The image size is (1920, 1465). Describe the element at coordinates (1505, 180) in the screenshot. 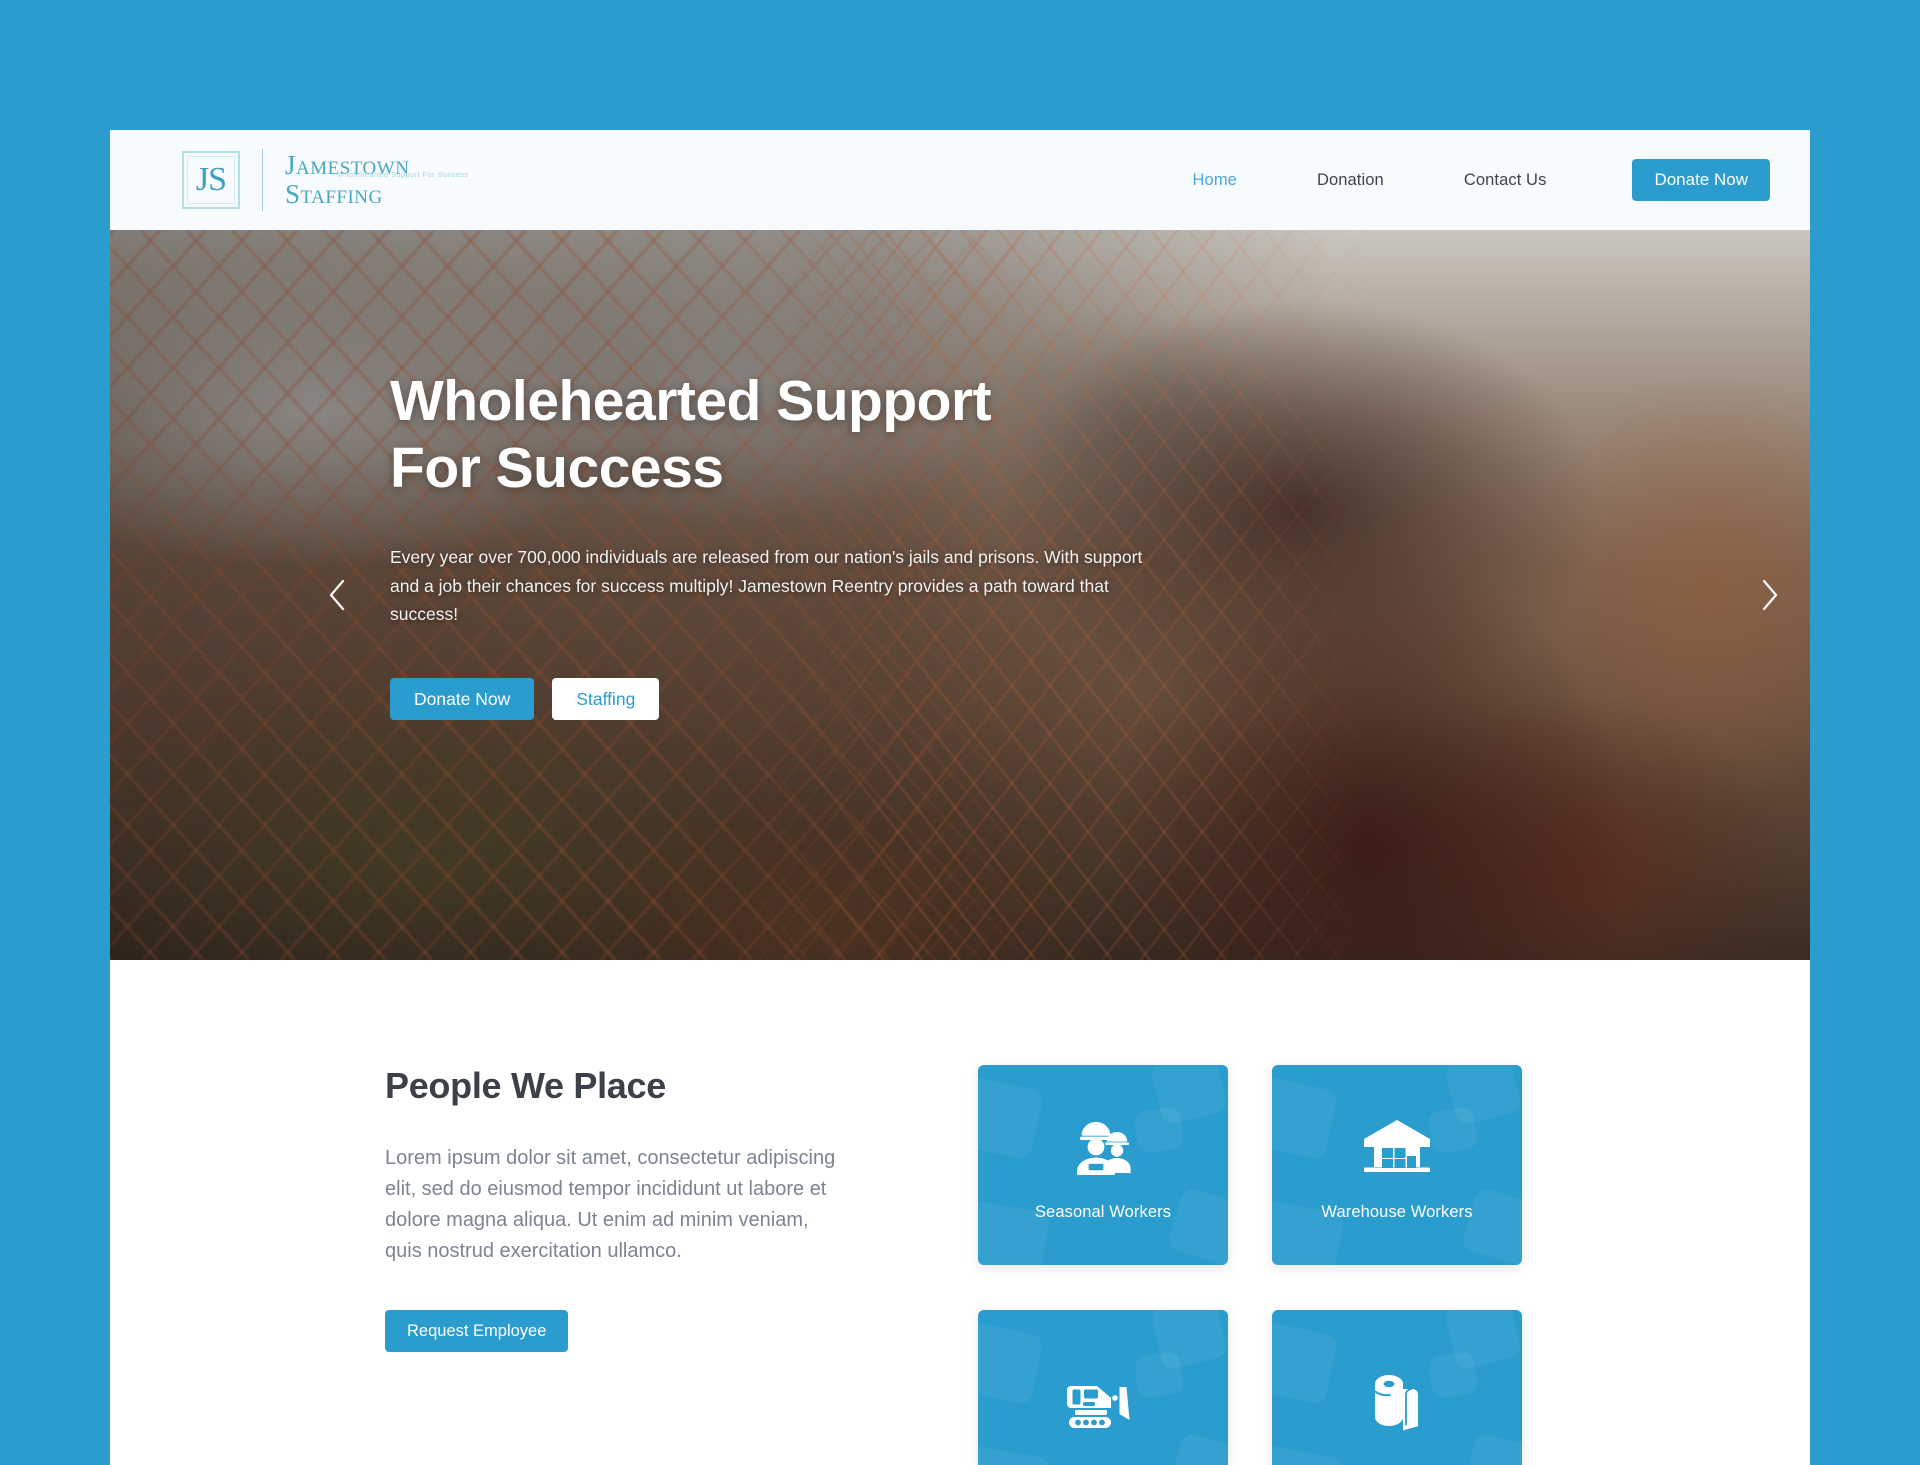

I see `nav-item-contact-us: Contact Us` at that location.